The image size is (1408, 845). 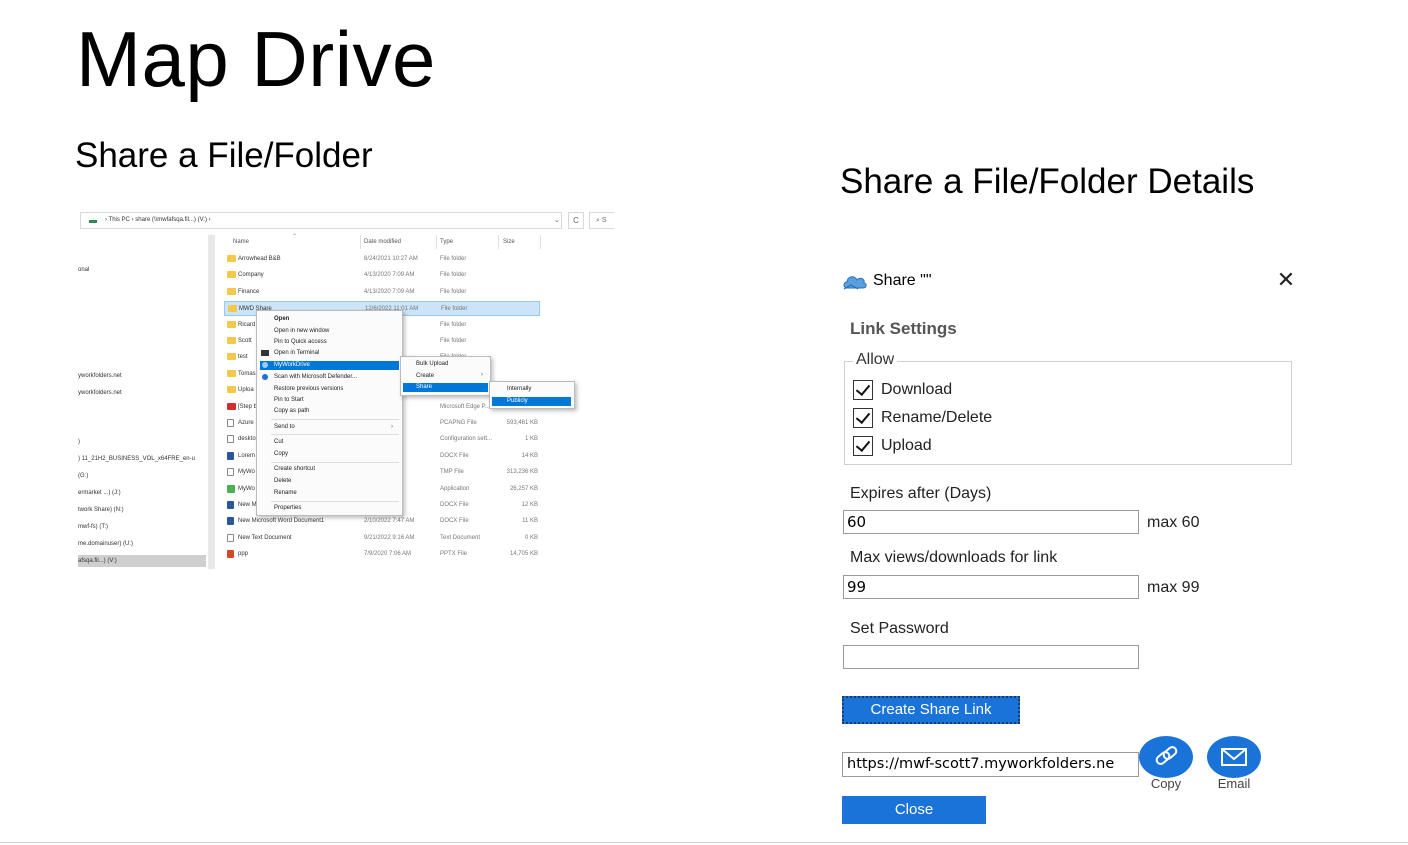 I want to click on menu-item-delete: Delete, so click(x=282, y=481).